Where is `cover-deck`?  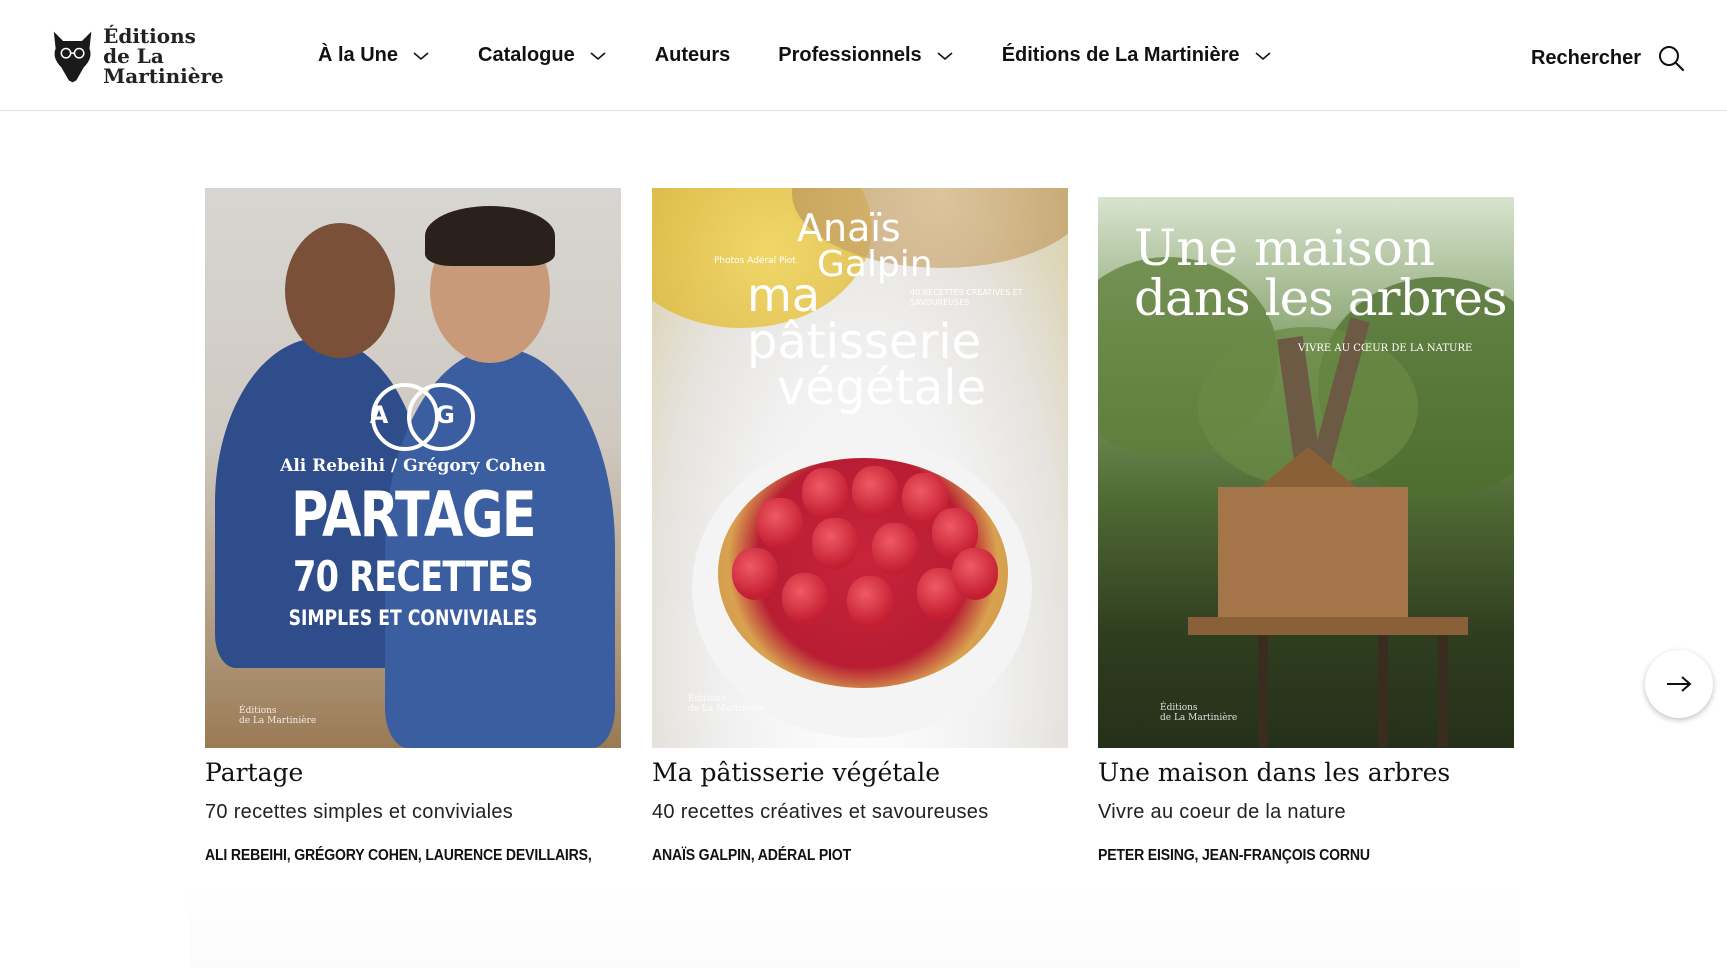 cover-deck is located at coordinates (1328, 626).